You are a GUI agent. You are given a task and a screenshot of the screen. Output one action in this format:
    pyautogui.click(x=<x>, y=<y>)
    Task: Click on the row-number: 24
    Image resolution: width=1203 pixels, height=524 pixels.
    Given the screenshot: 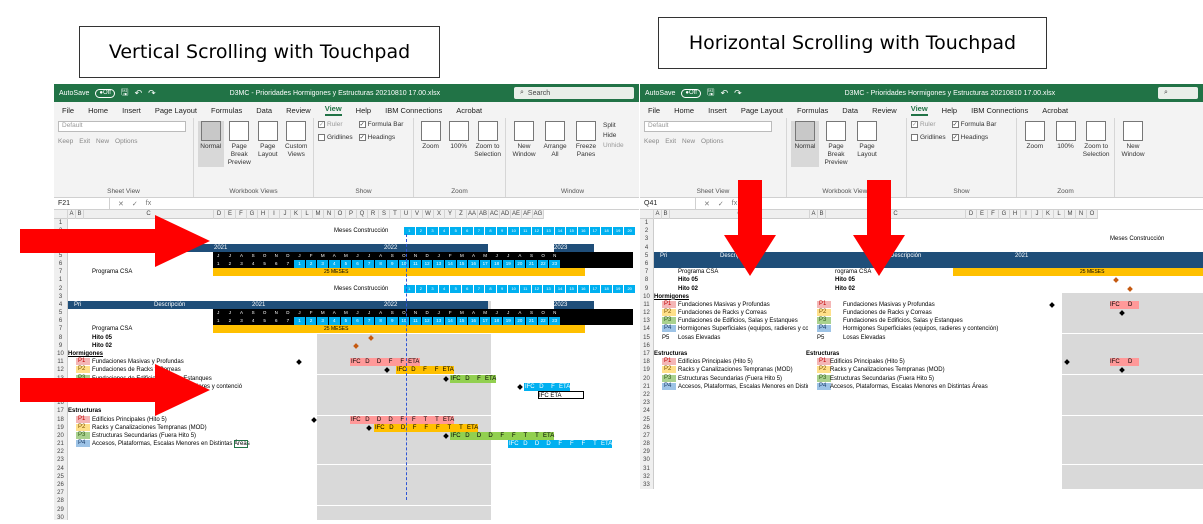 What is the action you would take?
    pyautogui.click(x=61, y=468)
    